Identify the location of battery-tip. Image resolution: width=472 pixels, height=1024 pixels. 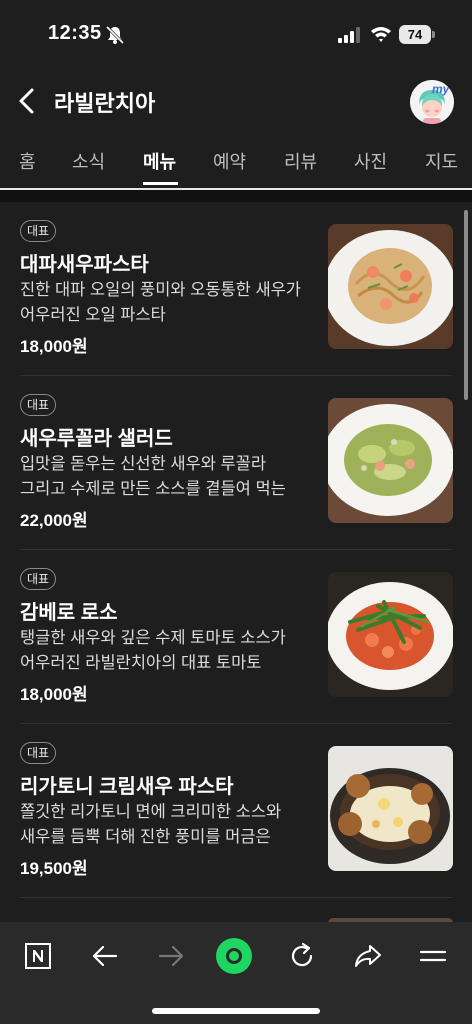
(433, 34).